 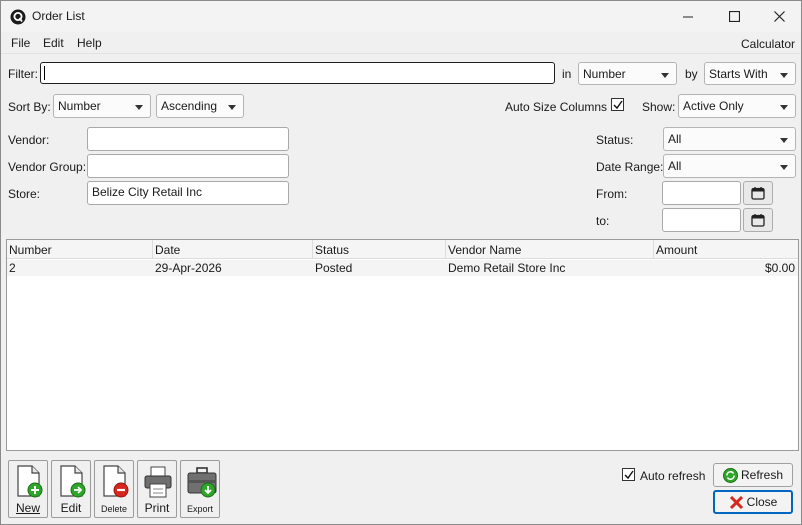 I want to click on filter-field-select: Number, so click(x=627, y=73).